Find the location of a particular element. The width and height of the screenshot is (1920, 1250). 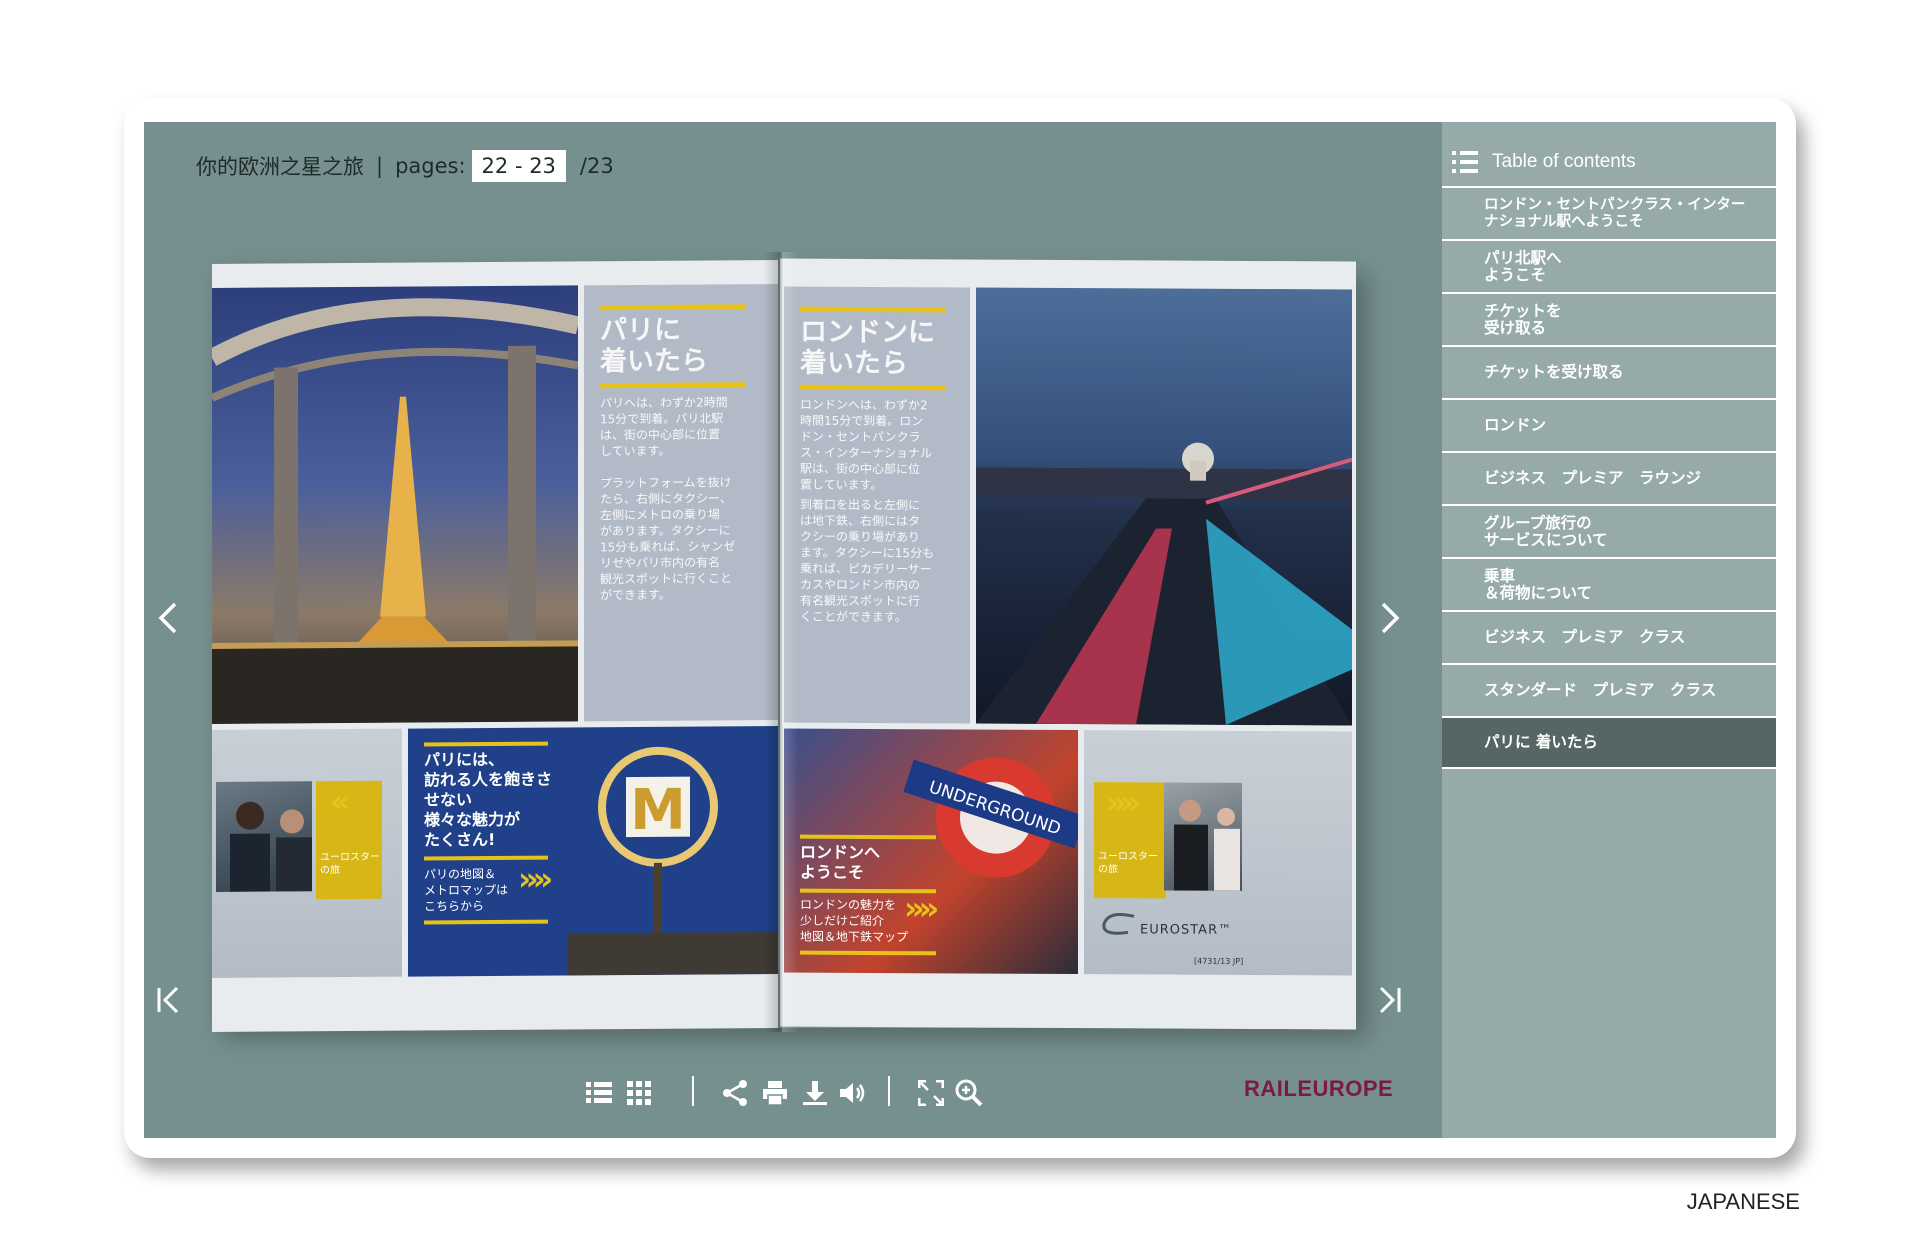

total-pages: /23 is located at coordinates (596, 166).